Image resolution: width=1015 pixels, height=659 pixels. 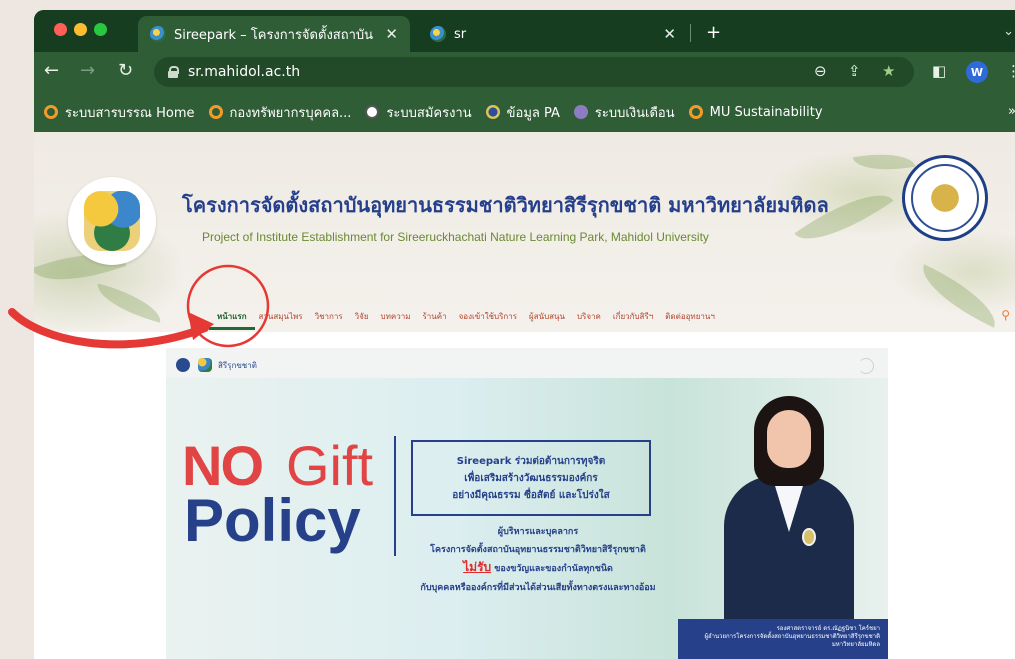 I want to click on globe-icon, so click(x=372, y=112).